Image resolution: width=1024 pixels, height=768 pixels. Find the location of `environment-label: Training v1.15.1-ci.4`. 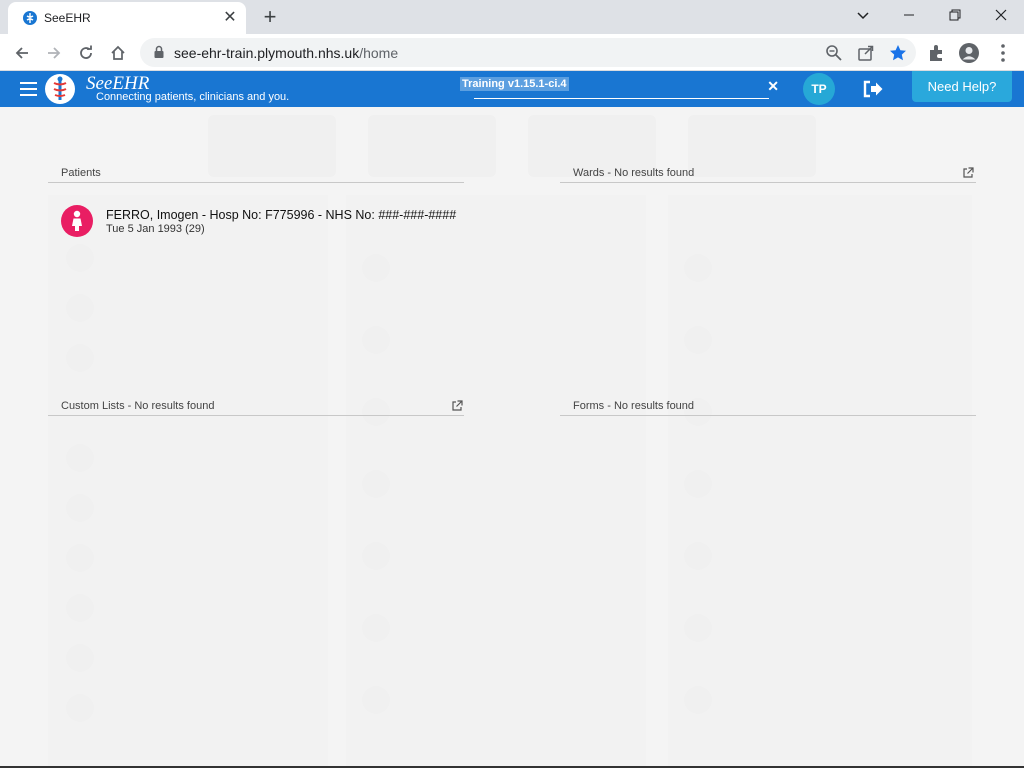

environment-label: Training v1.15.1-ci.4 is located at coordinates (514, 84).